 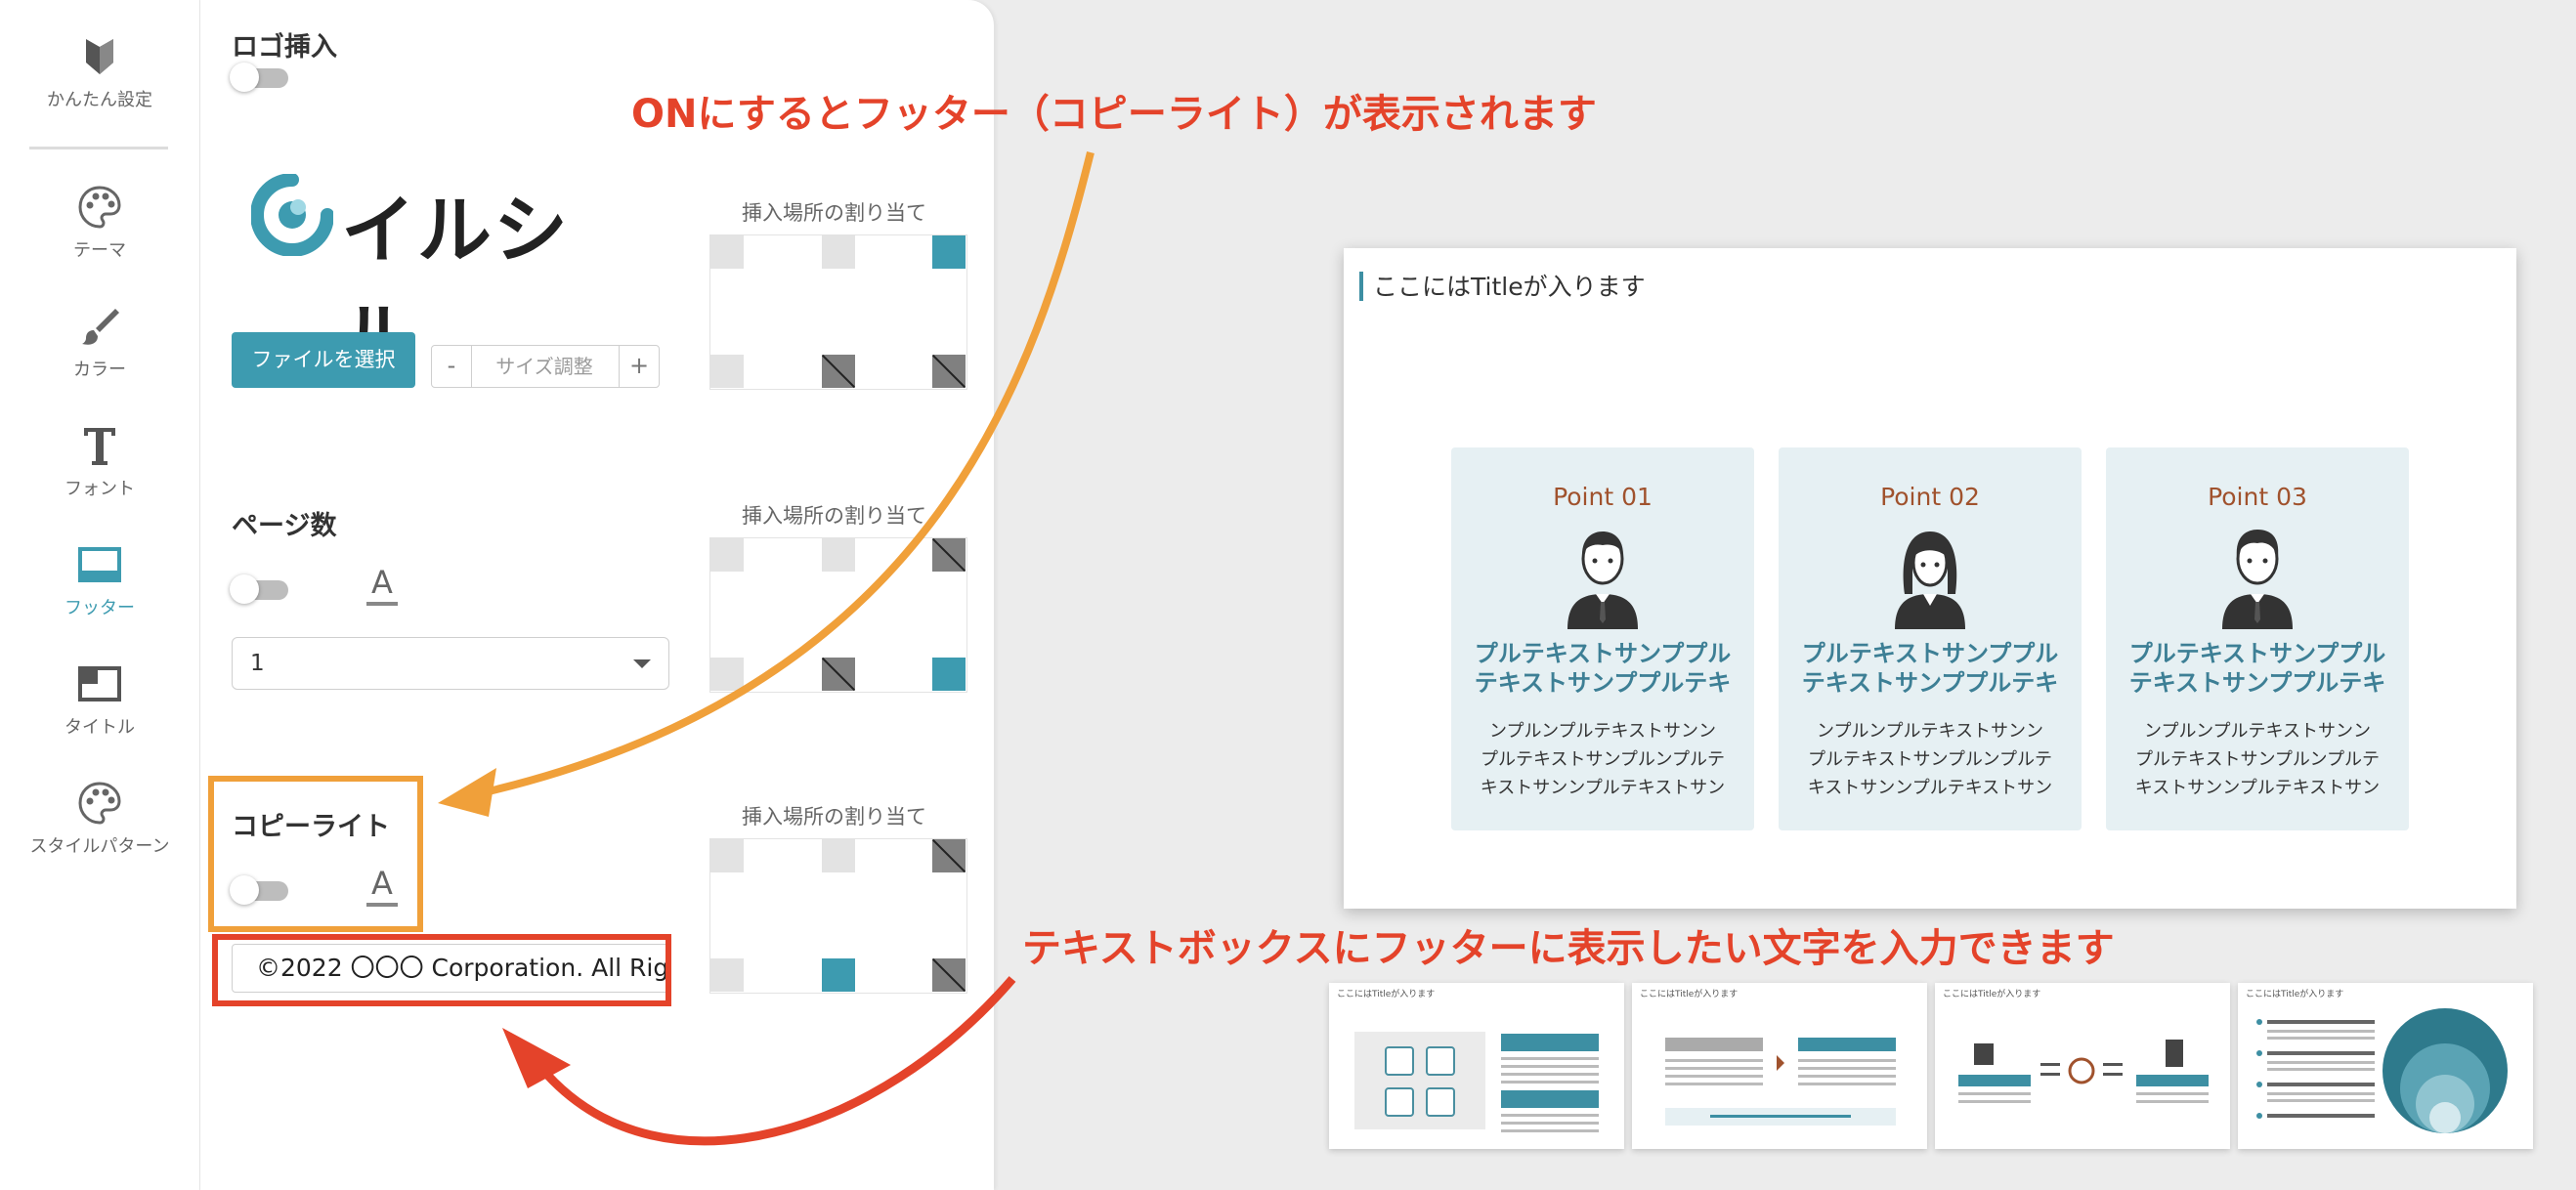 What do you see at coordinates (1114, 114) in the screenshot?
I see `annotation-toggle-hint: ONにするとフッター（コピーライト）が表示されます` at bounding box center [1114, 114].